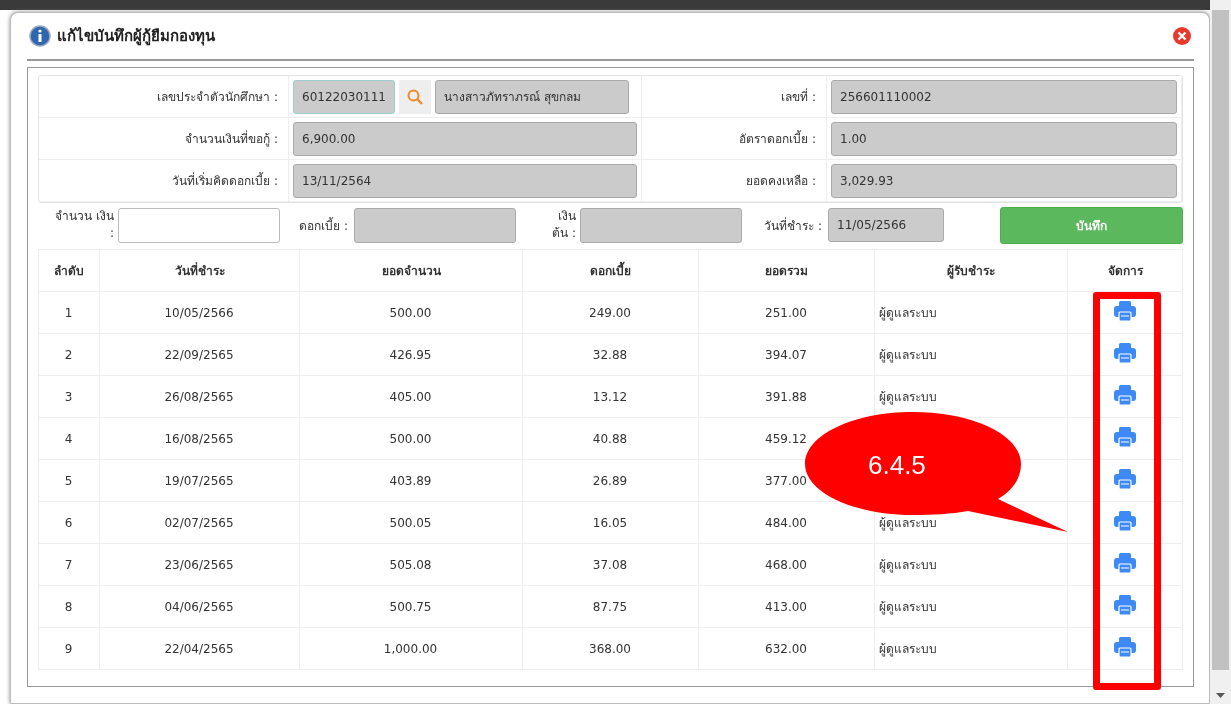  Describe the element at coordinates (199, 480) in the screenshot. I see `table-cell: 19/07/2565` at that location.